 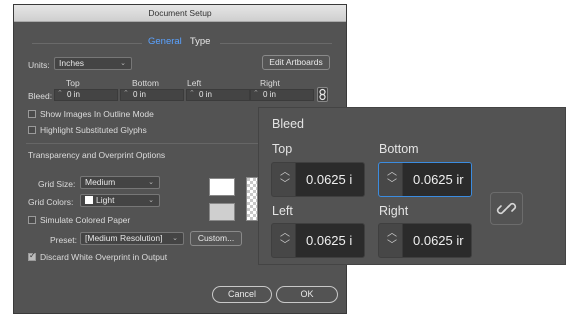 I want to click on grid-color-gray-swatch, so click(x=222, y=212).